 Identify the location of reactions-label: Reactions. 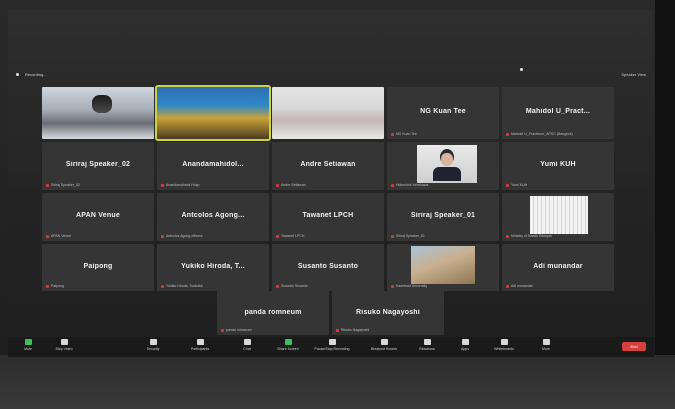
(427, 349).